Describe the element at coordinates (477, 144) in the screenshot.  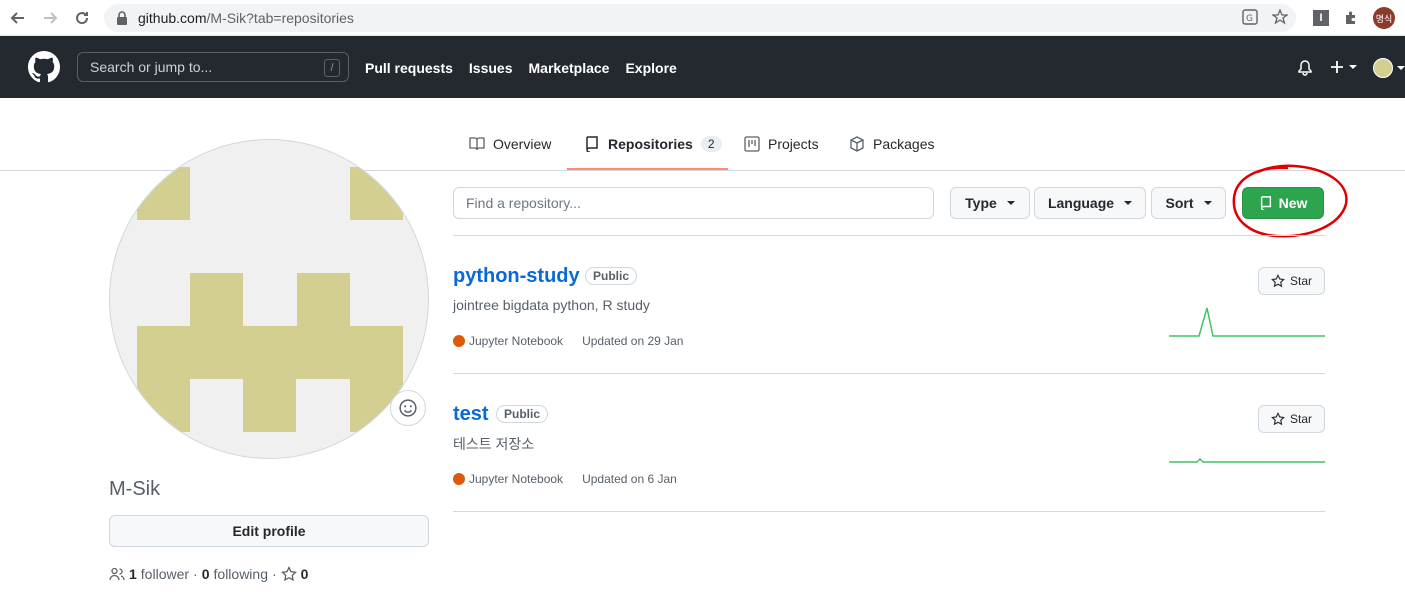
I see `book-icon` at that location.